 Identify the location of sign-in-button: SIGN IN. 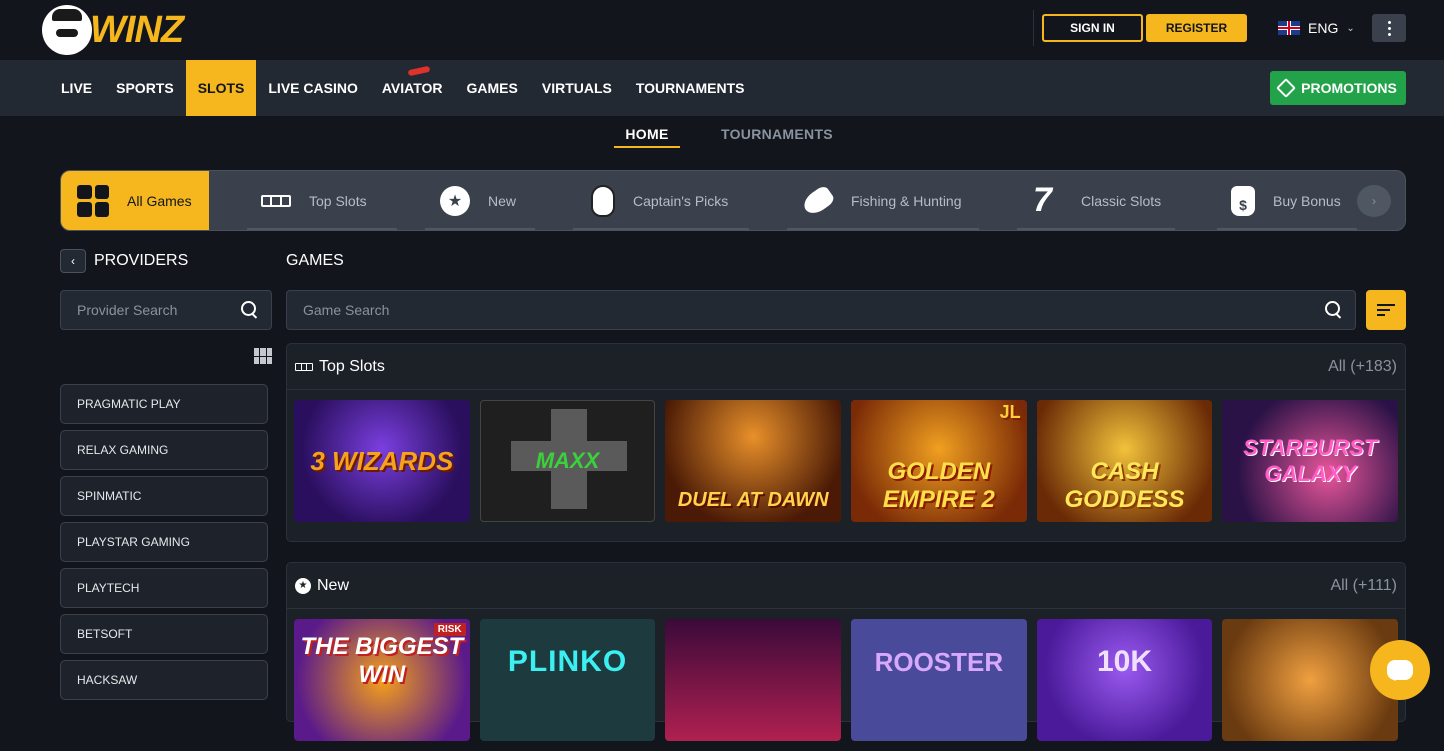
(1092, 28).